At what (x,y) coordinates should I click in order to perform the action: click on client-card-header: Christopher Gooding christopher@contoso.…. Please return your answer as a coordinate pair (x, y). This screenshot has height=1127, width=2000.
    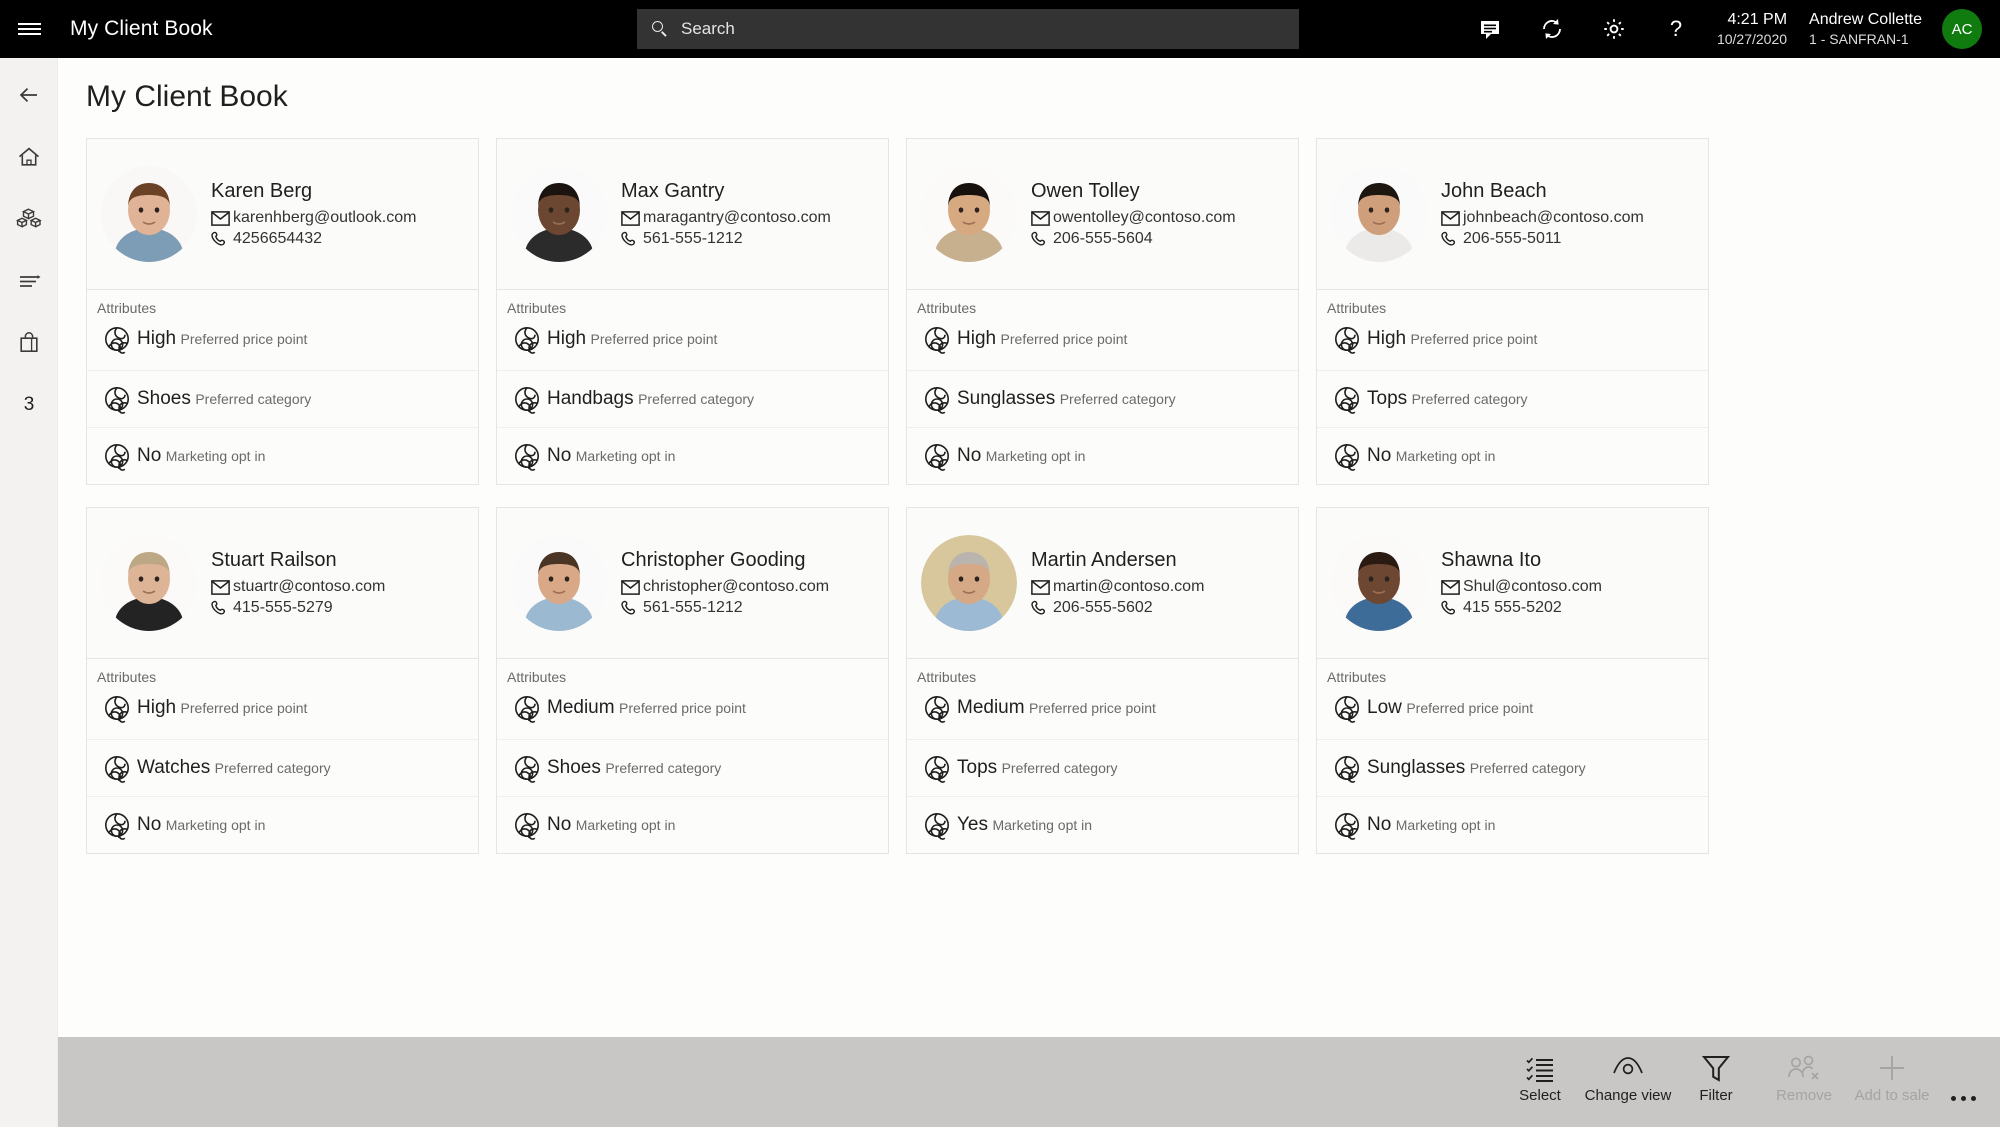
    Looking at the image, I should click on (692, 583).